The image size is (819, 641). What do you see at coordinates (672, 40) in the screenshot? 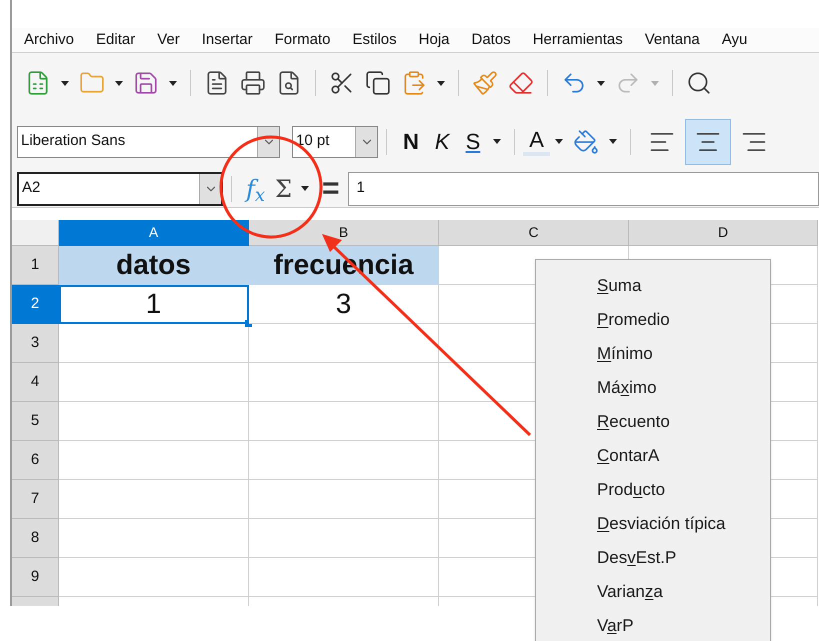
I see `menu-item: Ventana` at bounding box center [672, 40].